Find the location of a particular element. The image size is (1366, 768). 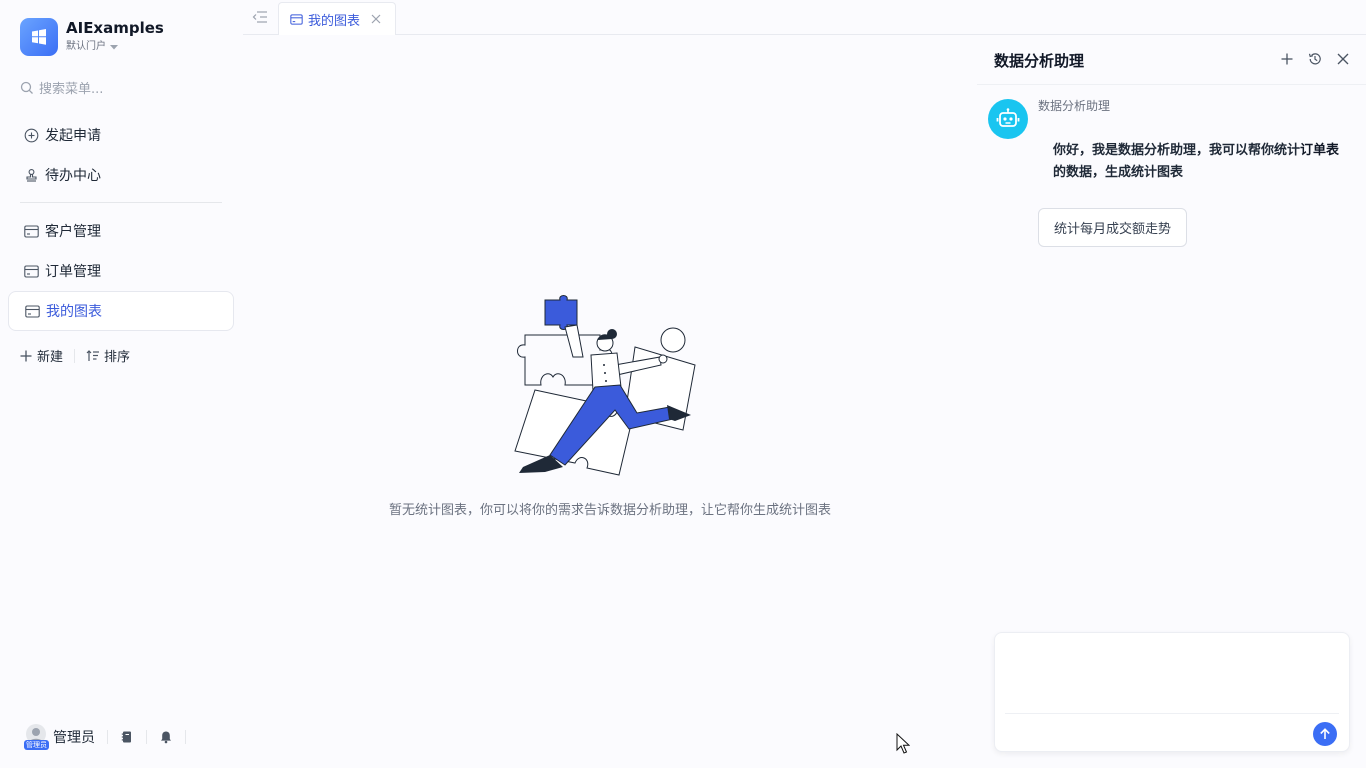

bot-message-text: 你好，我是数据分析助理，我可以帮你统计 is located at coordinates (1177, 150).